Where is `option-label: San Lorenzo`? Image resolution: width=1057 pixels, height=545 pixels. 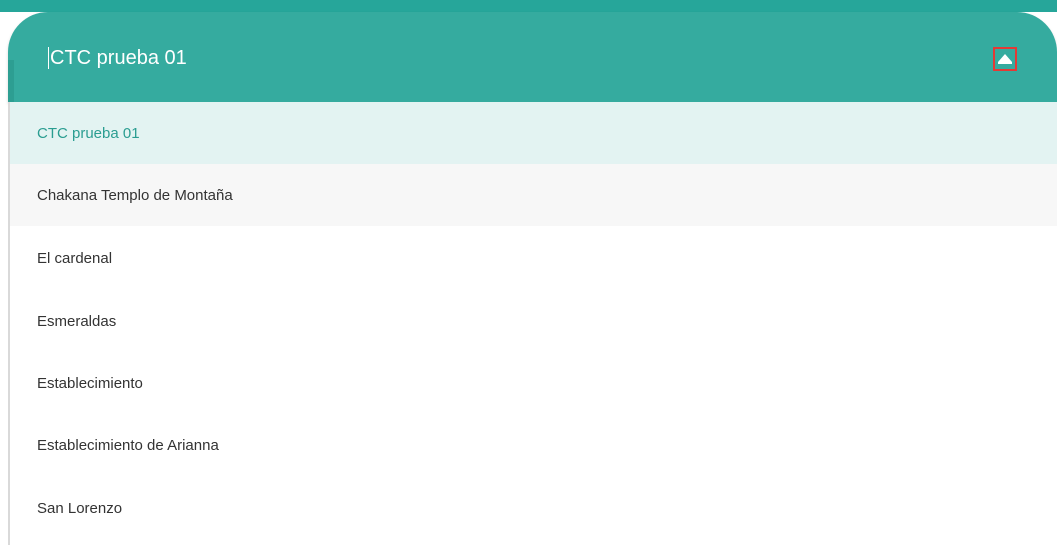
option-label: San Lorenzo is located at coordinates (80, 508).